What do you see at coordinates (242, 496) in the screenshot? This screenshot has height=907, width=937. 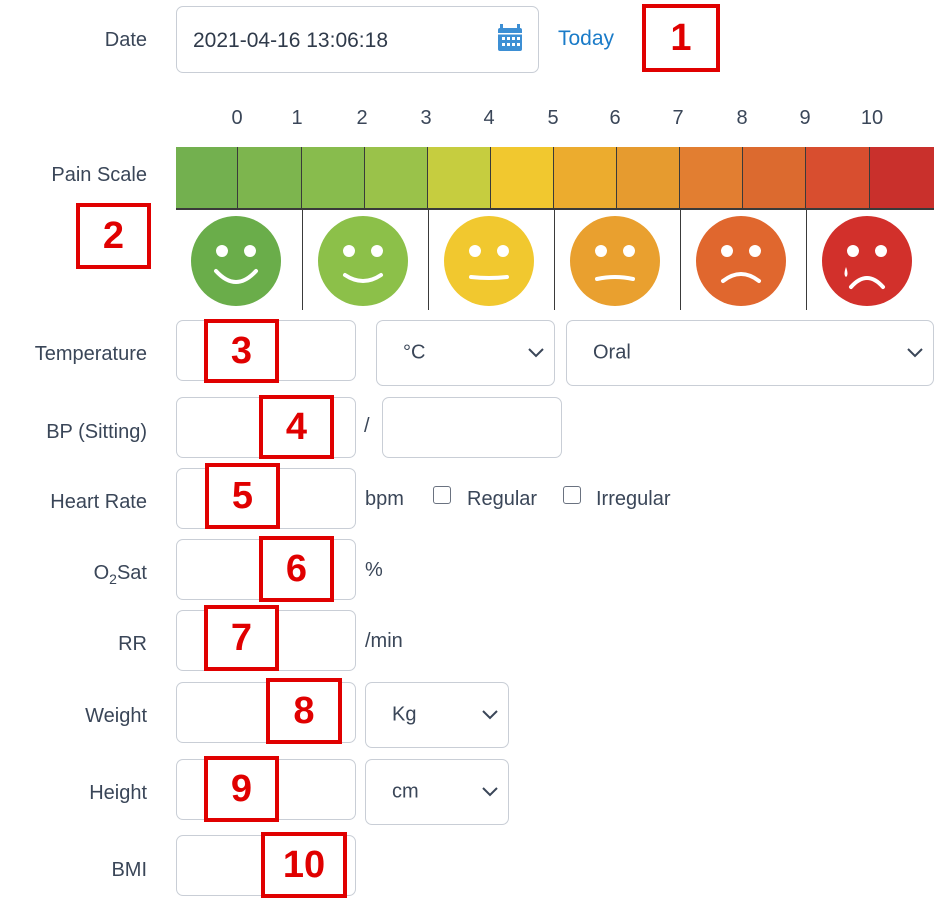 I see `annotation-badge: 5` at bounding box center [242, 496].